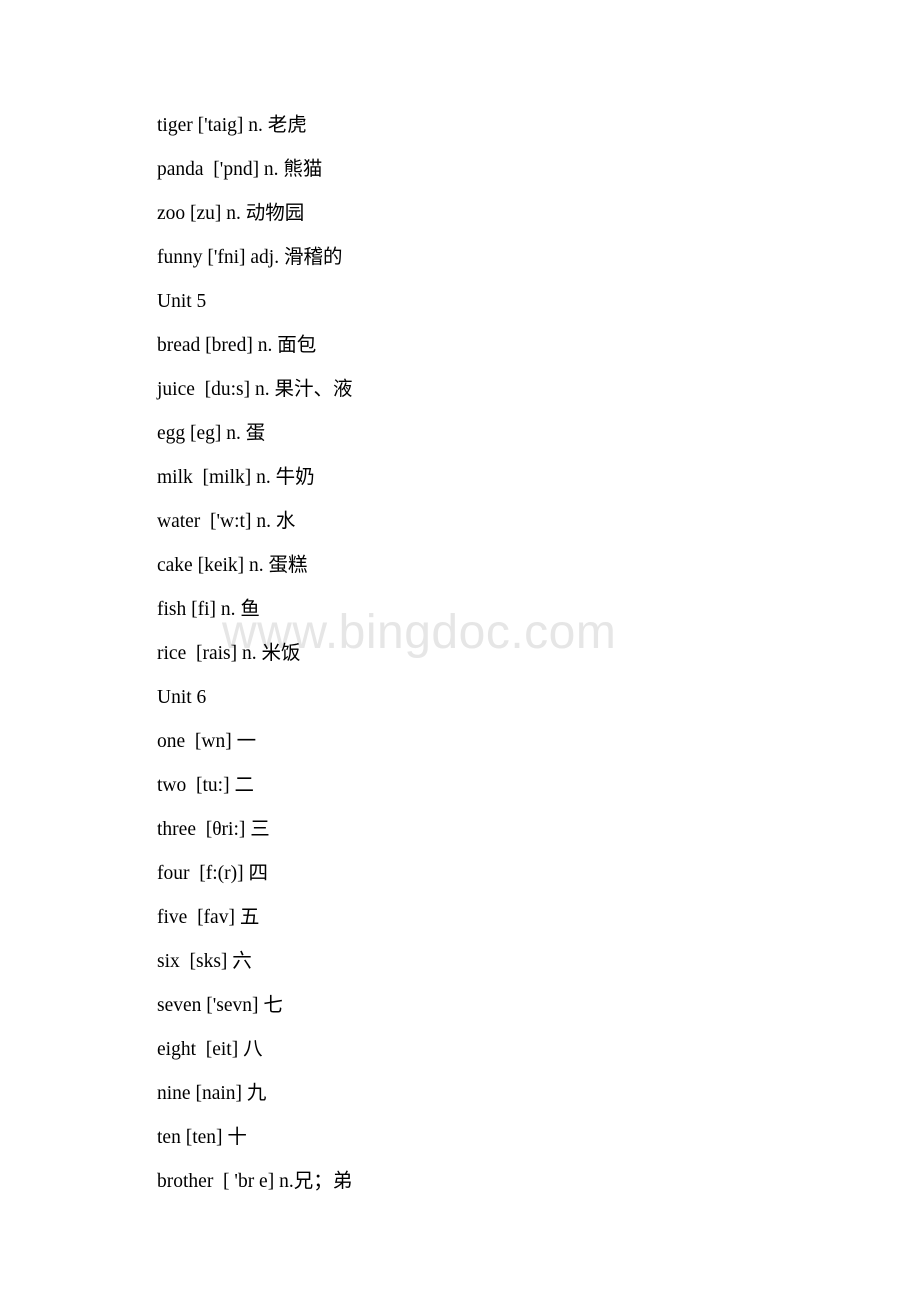  I want to click on vocabulary-entry: four [f:(r)] 四, so click(212, 873).